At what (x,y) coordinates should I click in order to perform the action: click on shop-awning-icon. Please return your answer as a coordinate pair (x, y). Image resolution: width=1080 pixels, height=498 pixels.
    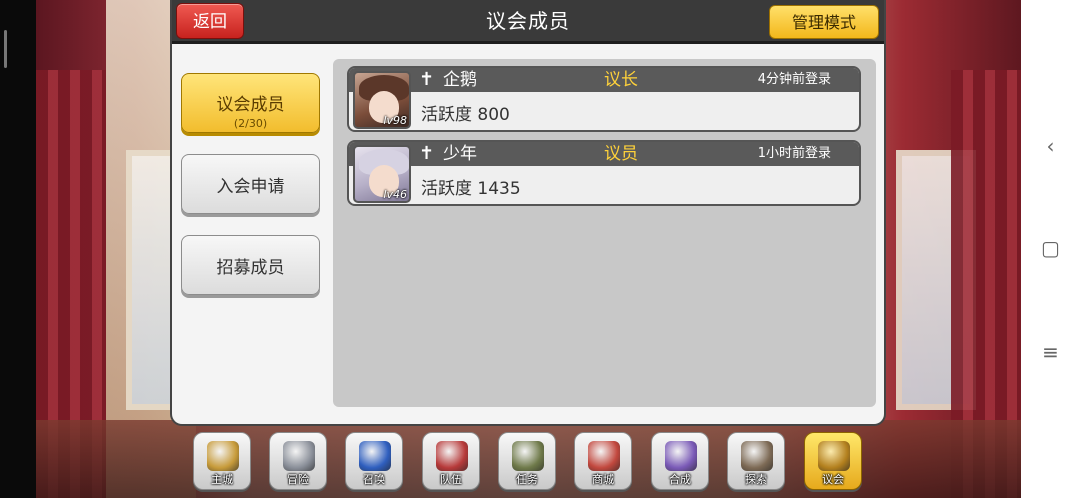
    Looking at the image, I should click on (604, 456).